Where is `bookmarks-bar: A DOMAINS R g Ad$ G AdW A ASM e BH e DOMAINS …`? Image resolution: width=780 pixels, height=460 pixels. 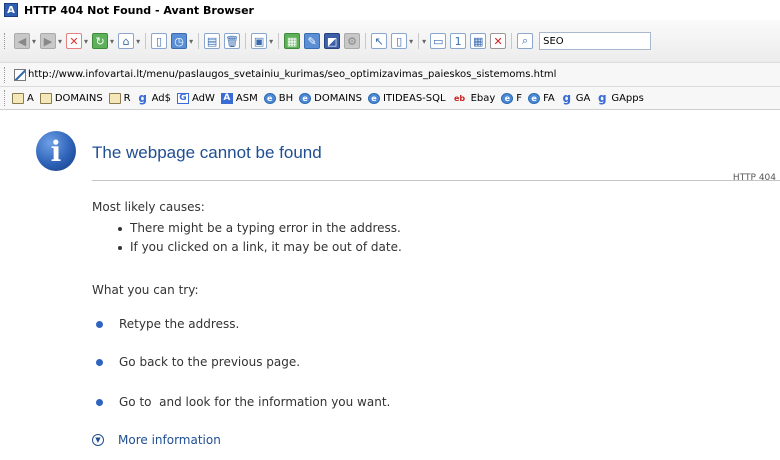 bookmarks-bar: A DOMAINS R g Ad$ G AdW A ASM e BH e DOMAINS … is located at coordinates (390, 98).